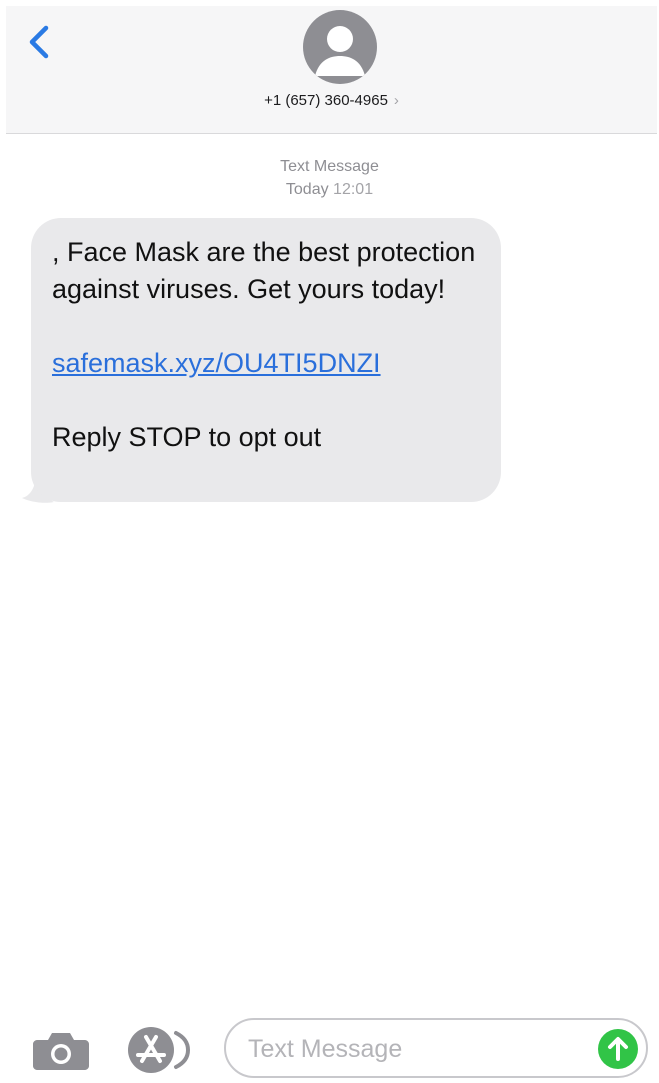  What do you see at coordinates (413, 1049) in the screenshot?
I see `message-input` at bounding box center [413, 1049].